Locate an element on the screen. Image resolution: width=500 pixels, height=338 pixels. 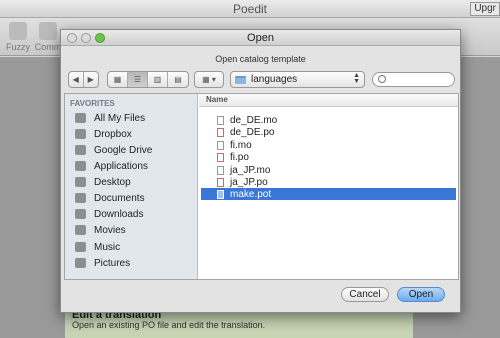
file-name: fi.po is located at coordinates (239, 157).